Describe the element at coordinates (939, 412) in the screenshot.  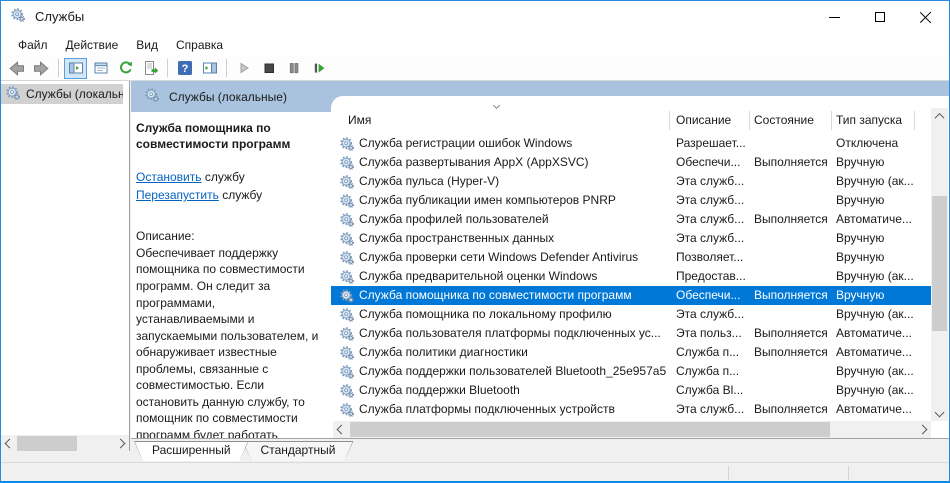
I see `scroll-down-icon` at that location.